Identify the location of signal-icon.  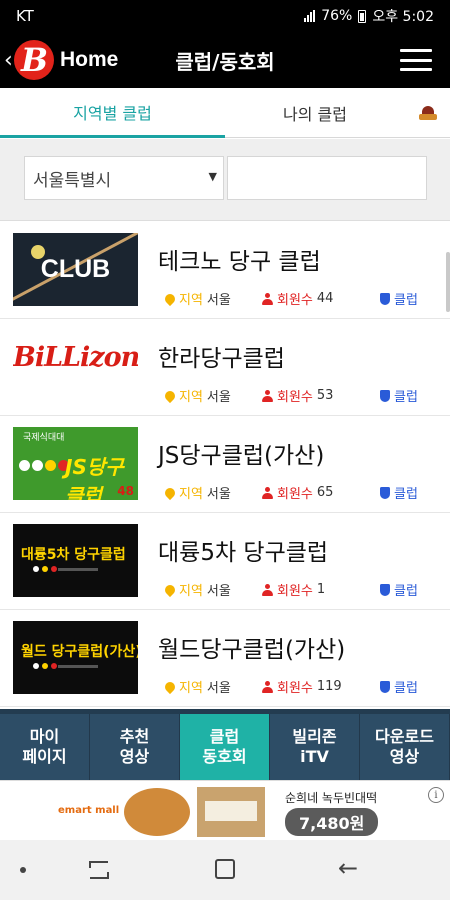
(310, 16).